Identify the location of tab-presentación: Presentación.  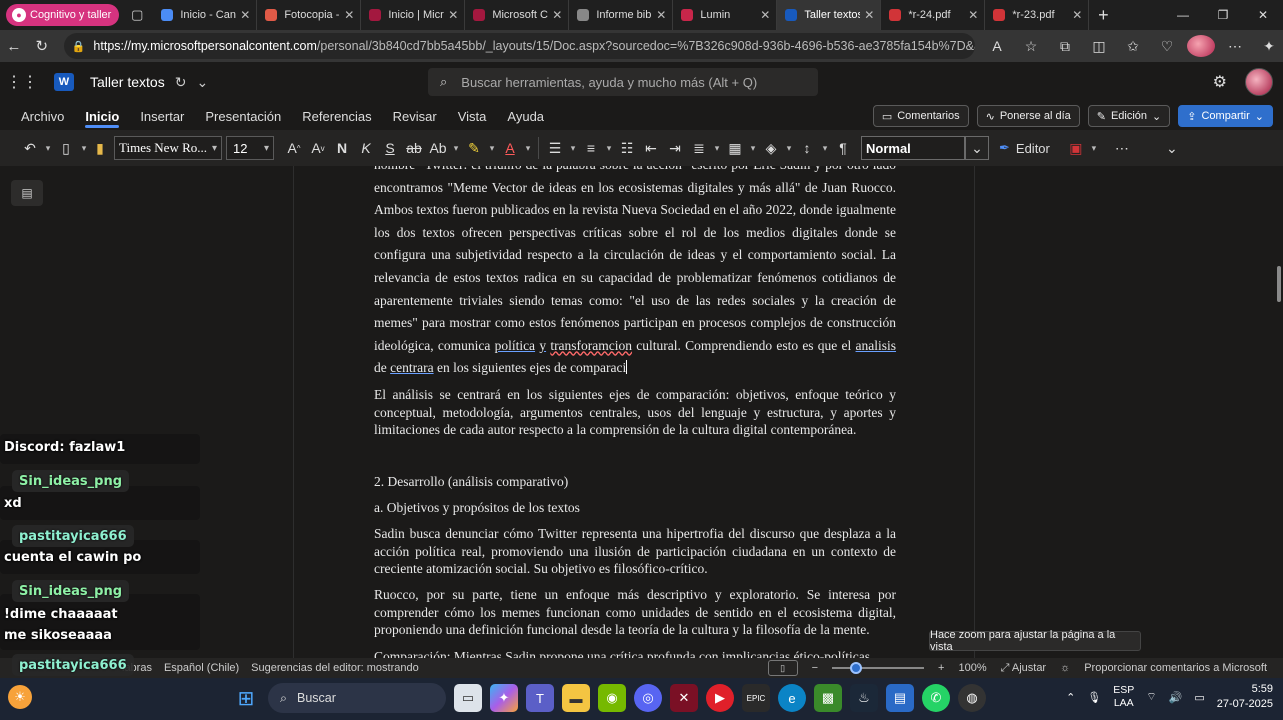
(243, 116).